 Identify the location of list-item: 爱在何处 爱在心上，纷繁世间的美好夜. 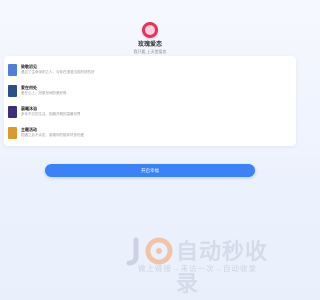
(37, 92).